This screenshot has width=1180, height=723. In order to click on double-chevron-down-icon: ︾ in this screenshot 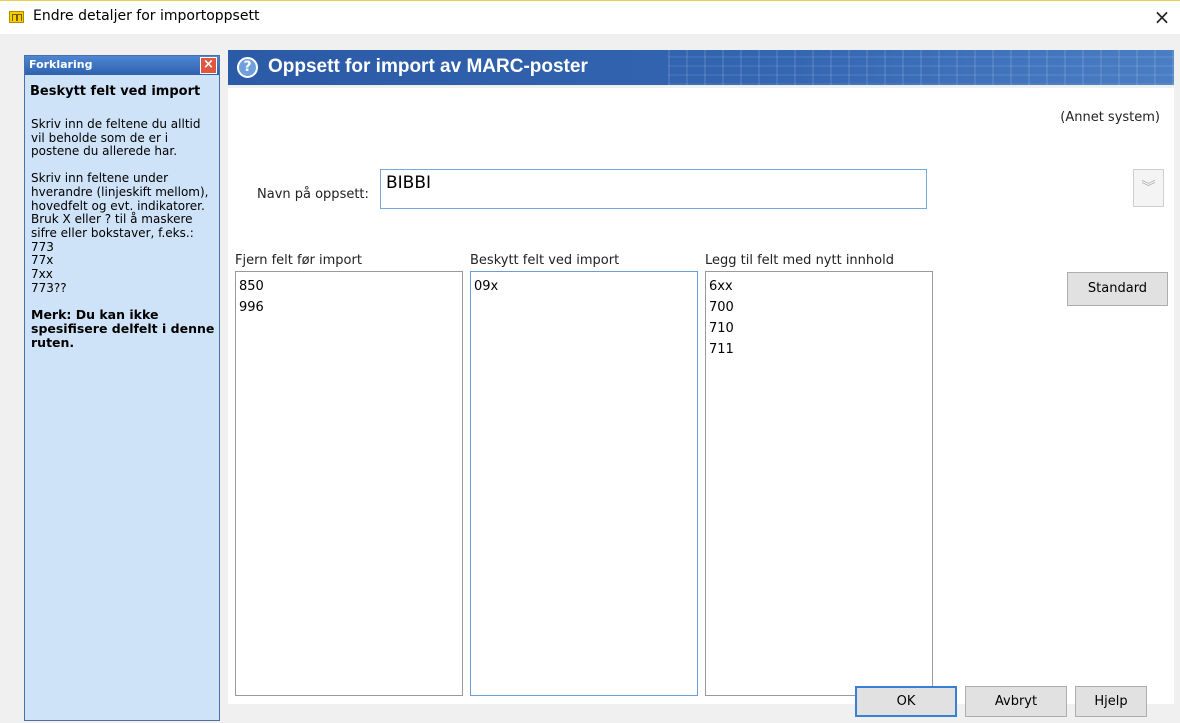, I will do `click(1148, 188)`.